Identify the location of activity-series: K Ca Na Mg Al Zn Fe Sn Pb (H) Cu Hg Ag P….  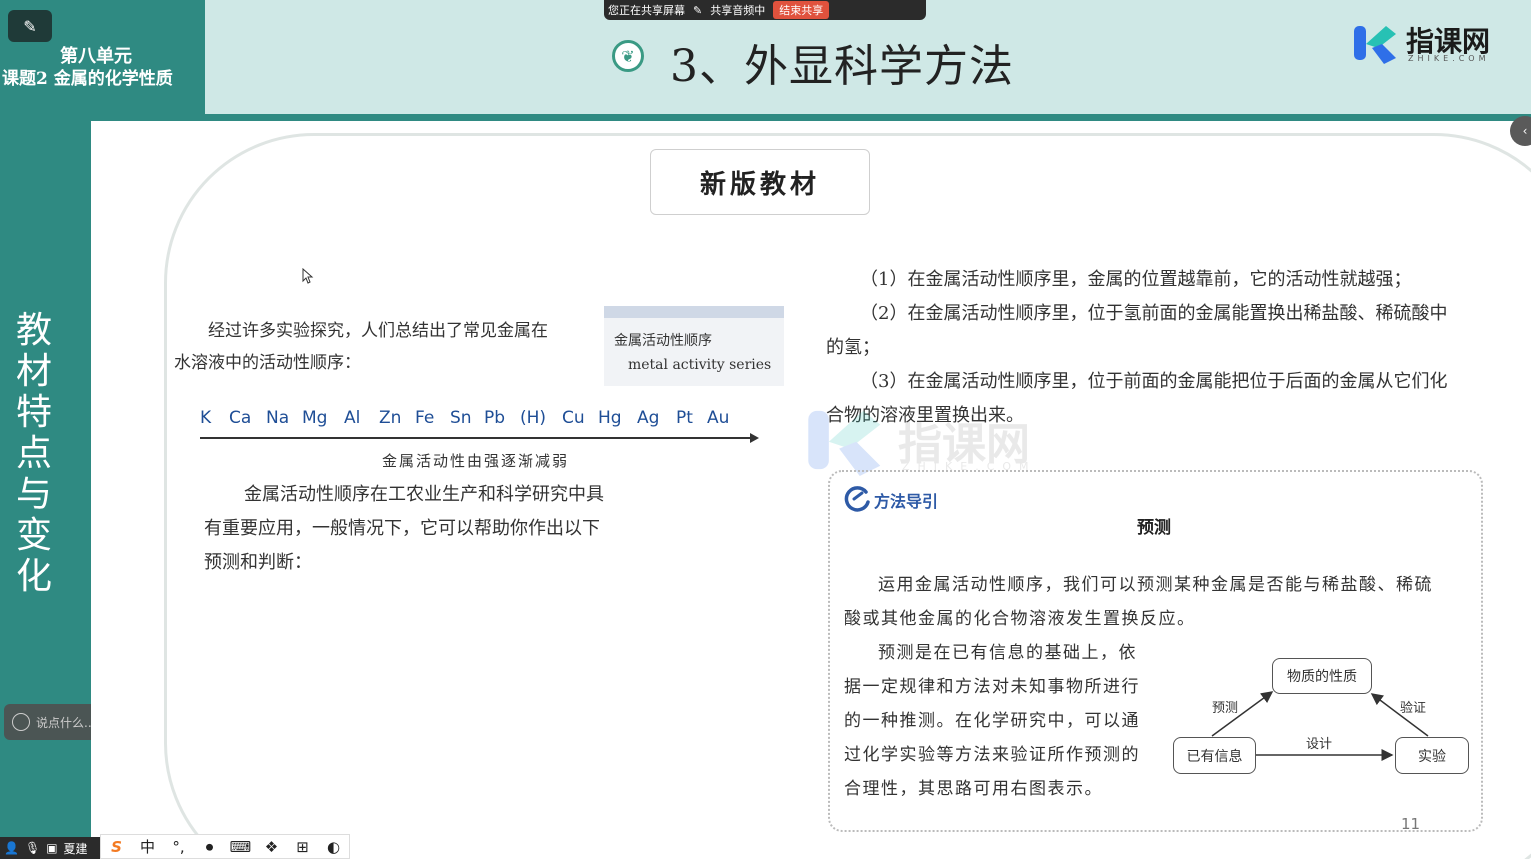
(480, 420).